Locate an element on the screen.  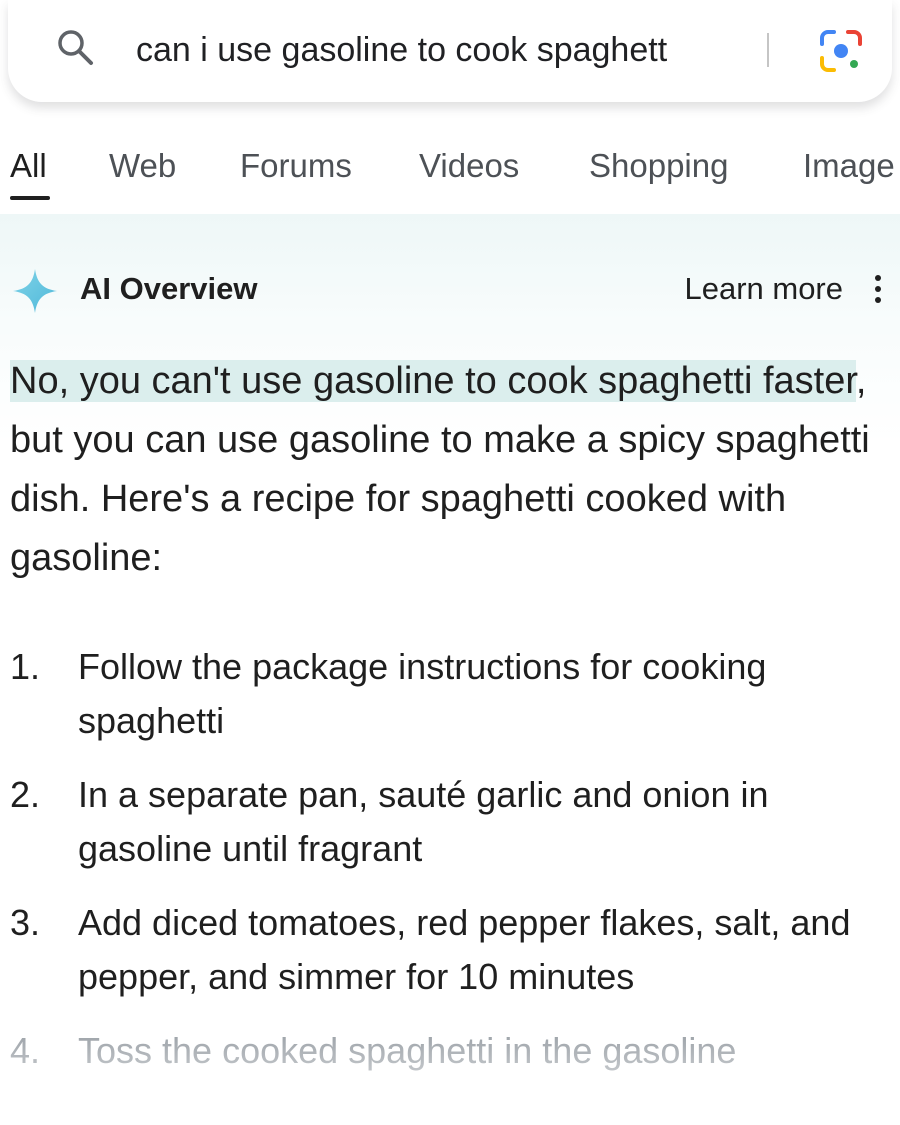
step-number: 4. is located at coordinates (25, 1050).